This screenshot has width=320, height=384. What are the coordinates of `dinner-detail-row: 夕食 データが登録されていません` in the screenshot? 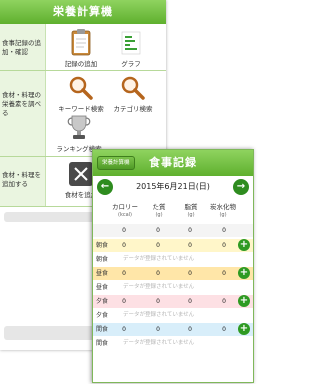 It's located at (173, 315).